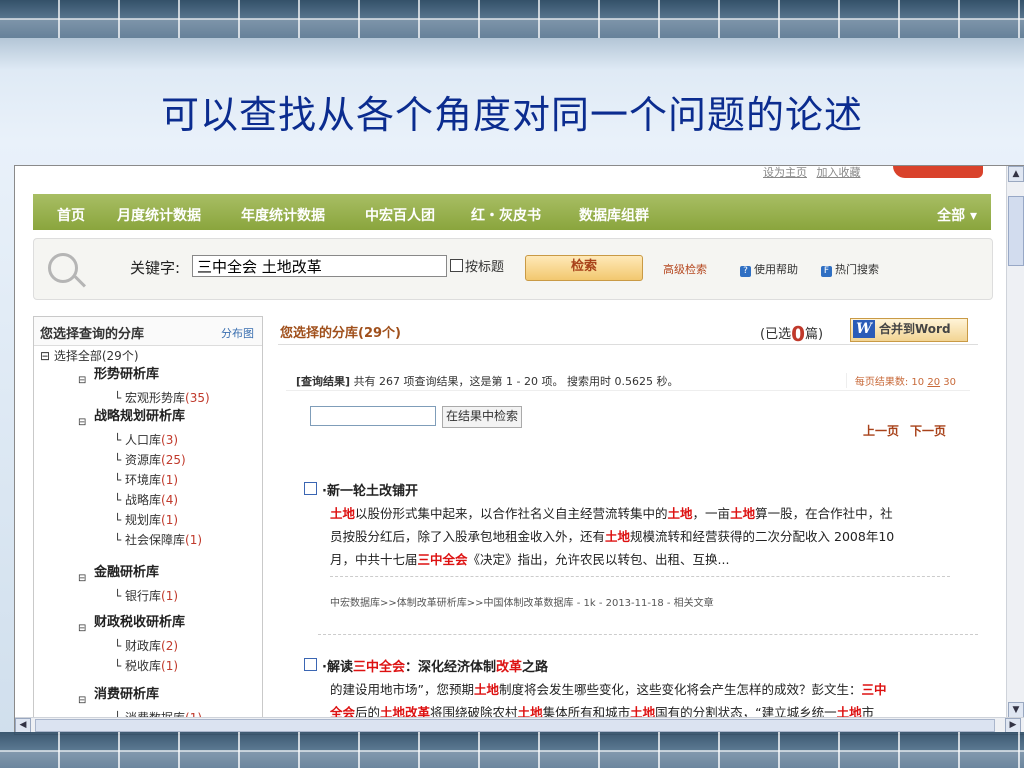 This screenshot has width=1024, height=768. I want to click on checkbox-icon, so click(456, 265).